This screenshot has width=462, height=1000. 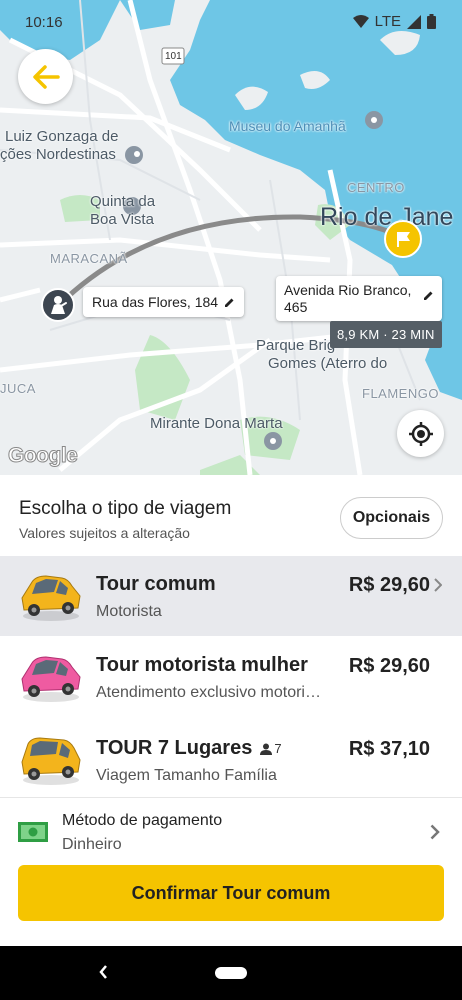 What do you see at coordinates (387, 217) in the screenshot?
I see `map-label-rio: Rio de Jane` at bounding box center [387, 217].